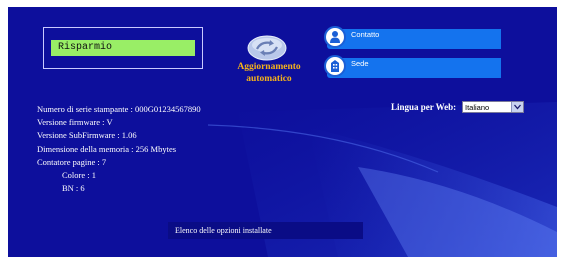 The height and width of the screenshot is (264, 565). I want to click on location-button: Sede, so click(412, 66).